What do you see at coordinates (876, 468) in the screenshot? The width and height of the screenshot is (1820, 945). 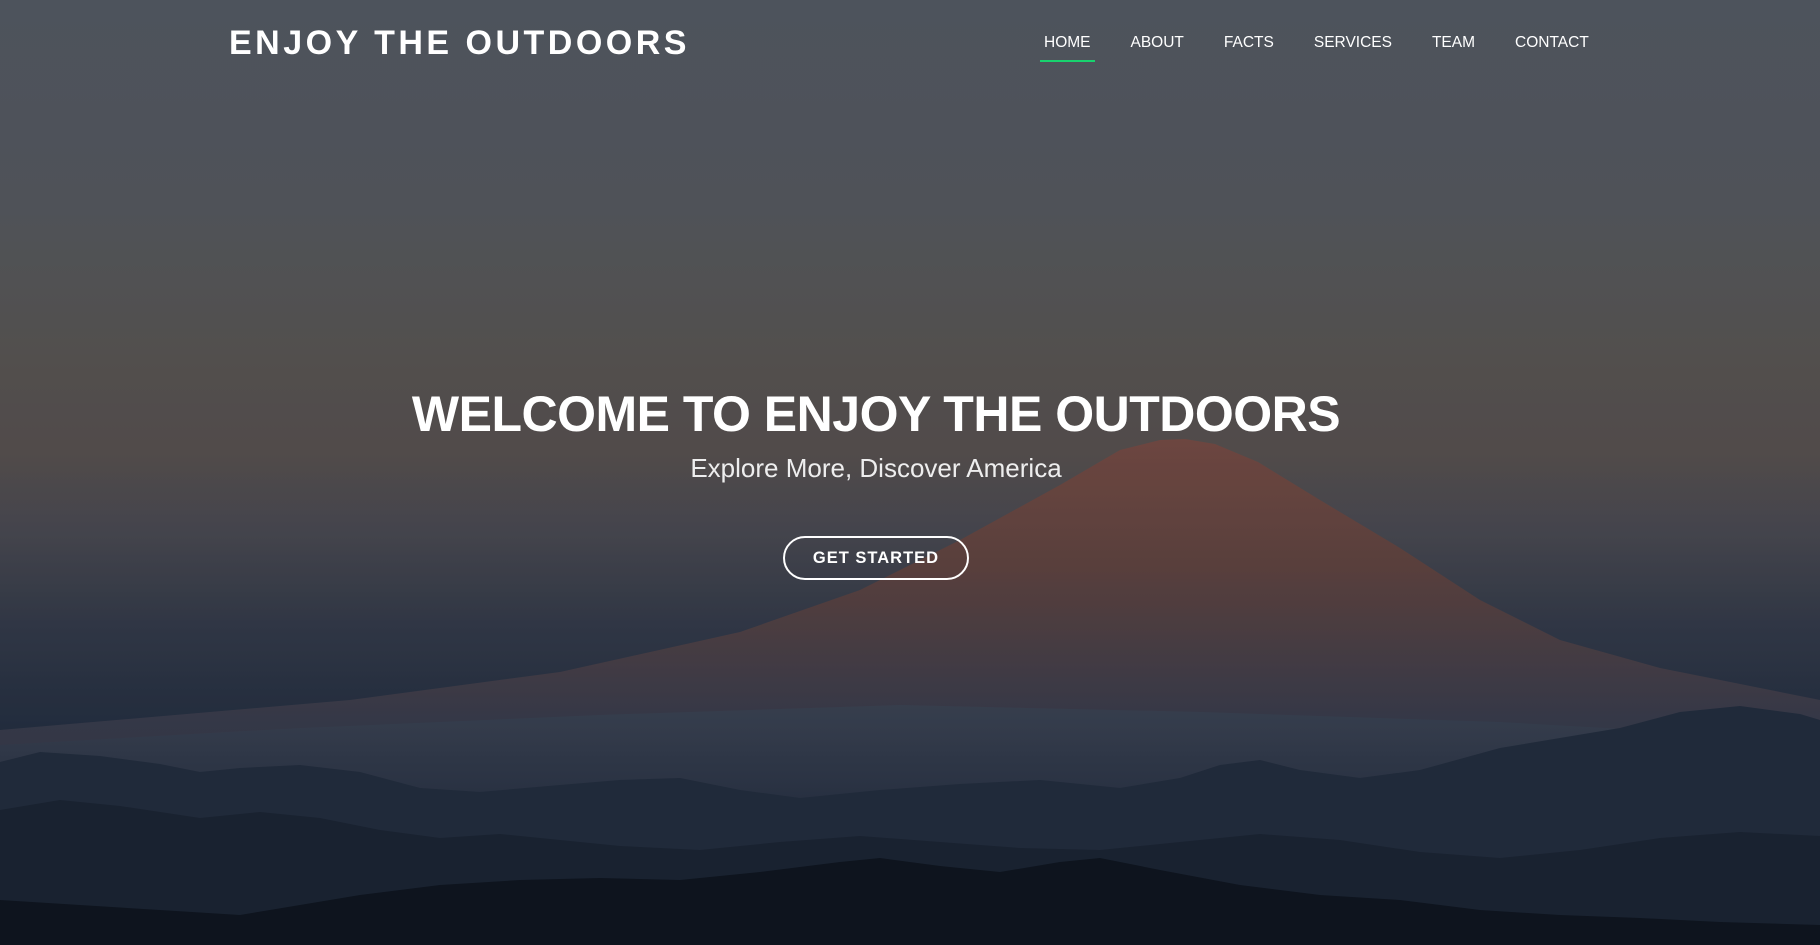 I see `hero-subtitle: Explore More, Discover America` at bounding box center [876, 468].